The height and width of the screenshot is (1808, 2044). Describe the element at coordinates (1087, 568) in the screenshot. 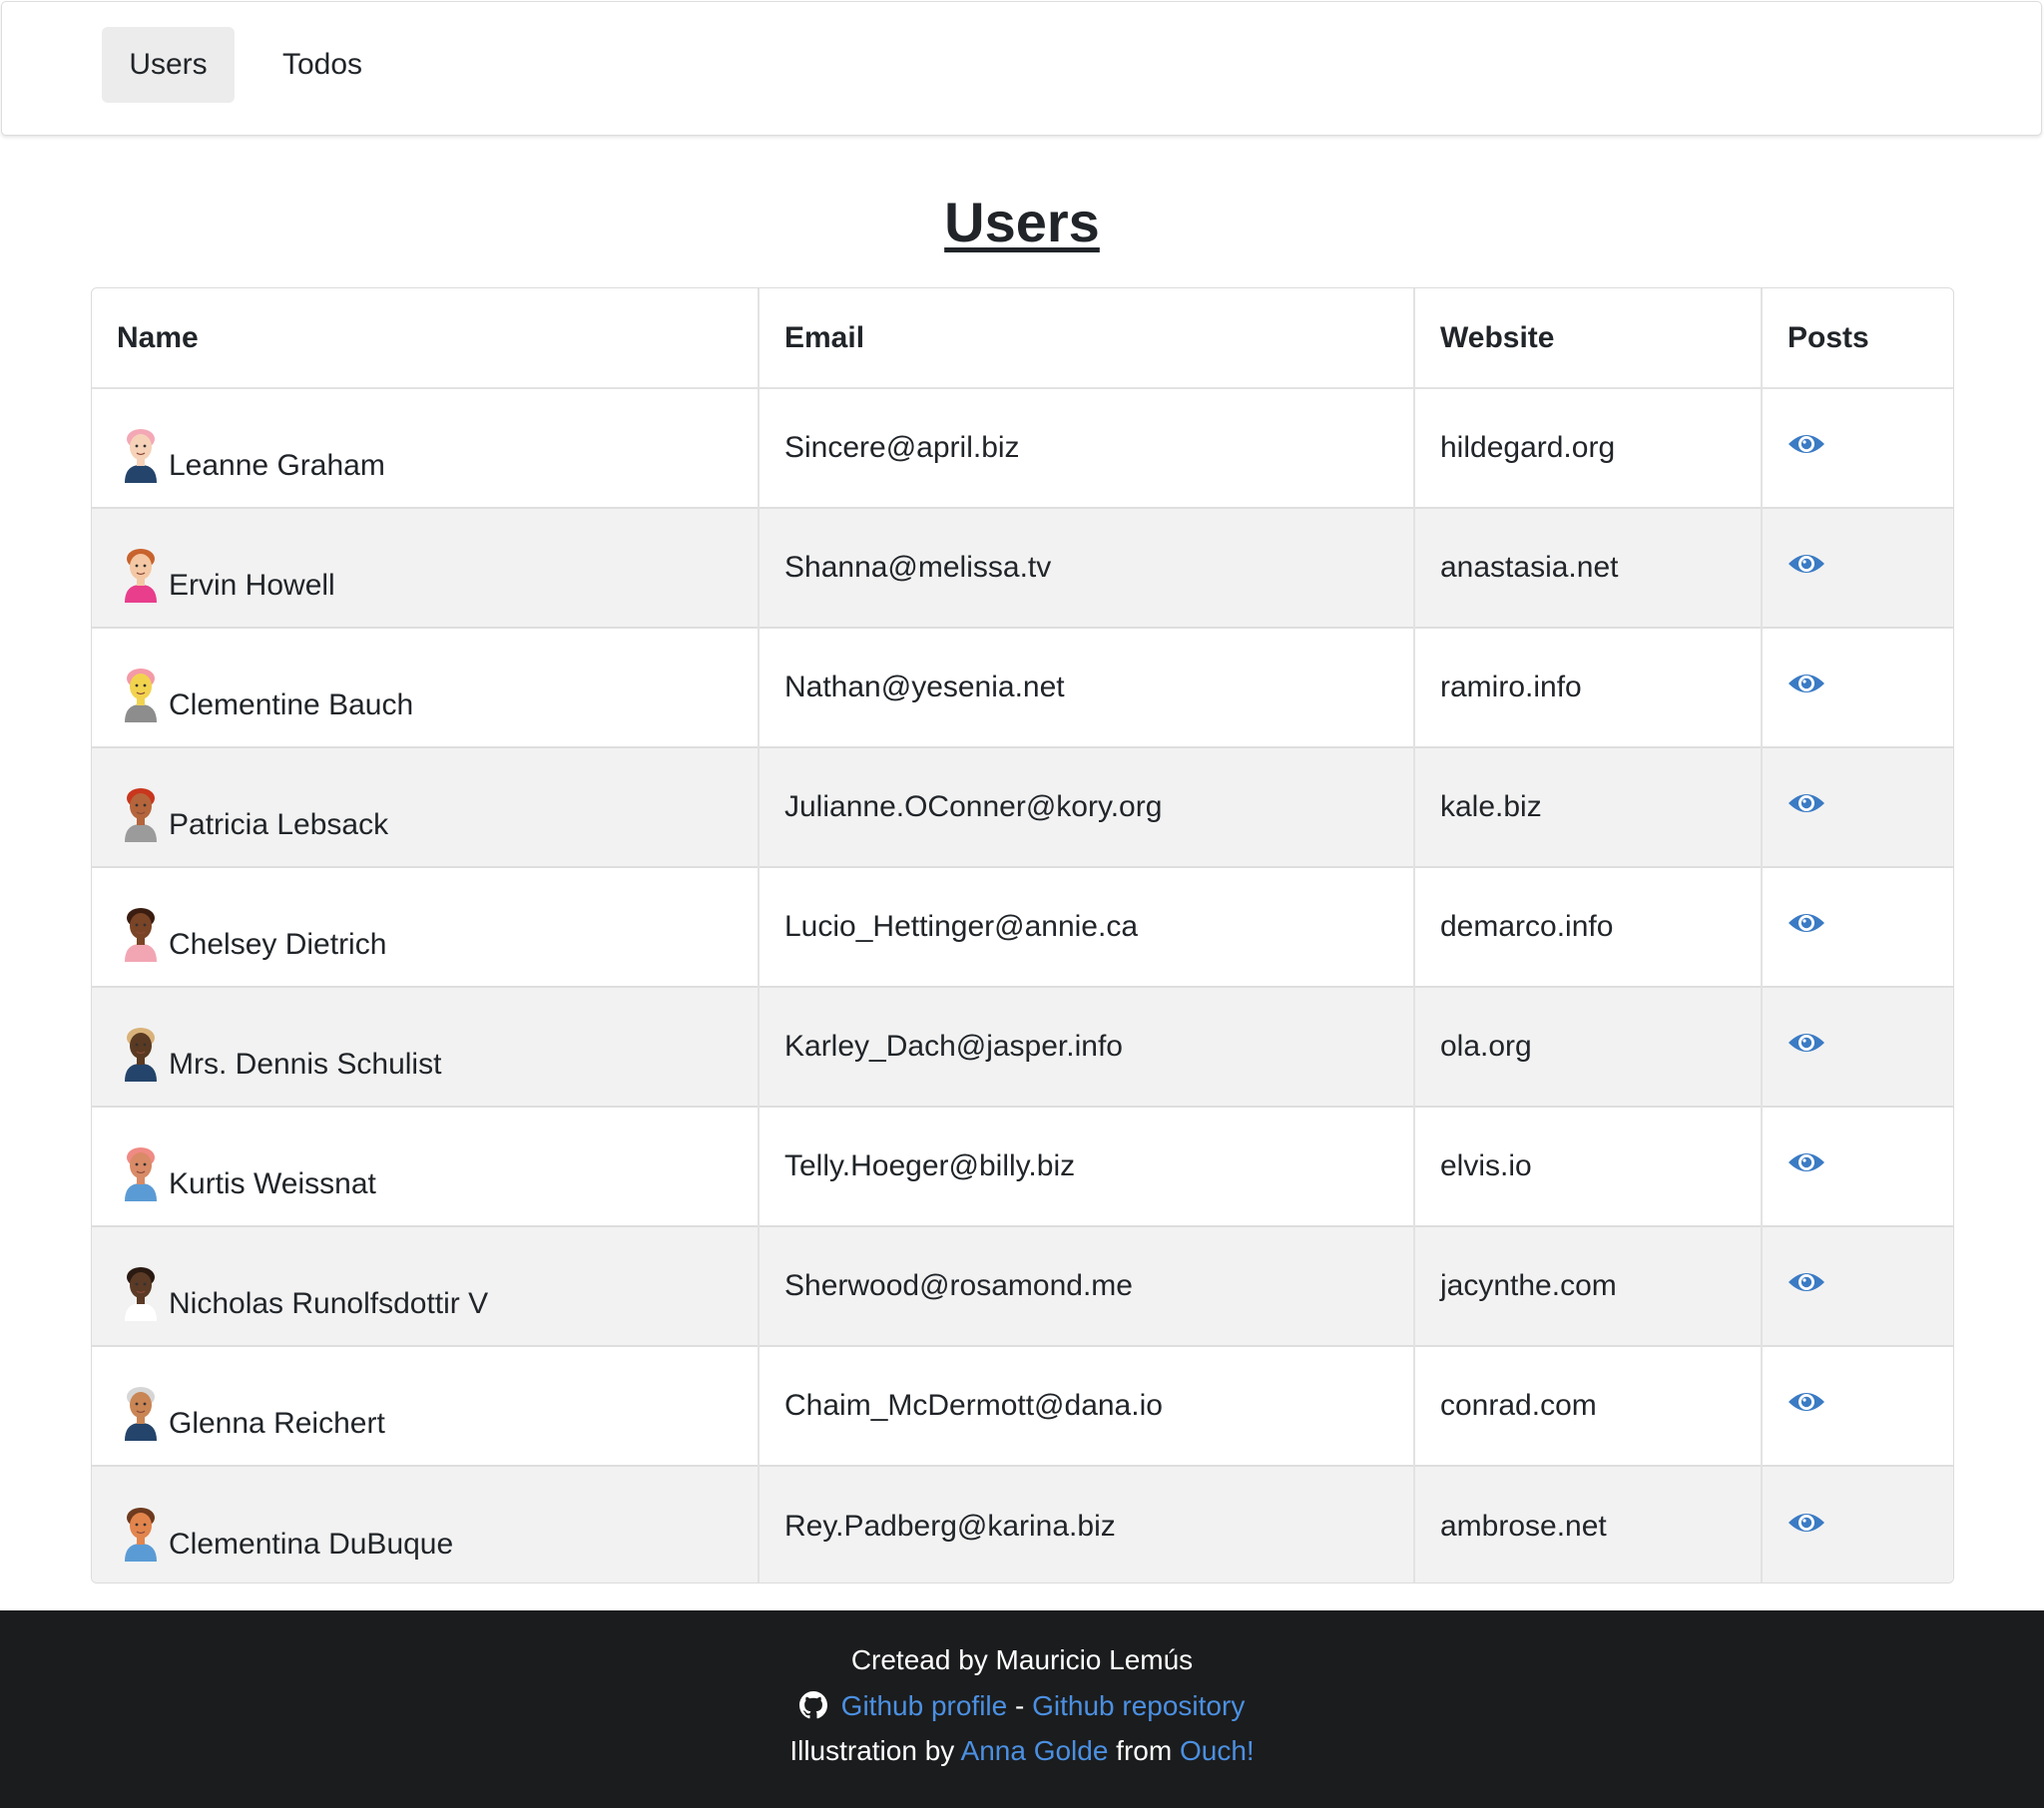

I see `user-email: Shanna@melissa.tv` at that location.